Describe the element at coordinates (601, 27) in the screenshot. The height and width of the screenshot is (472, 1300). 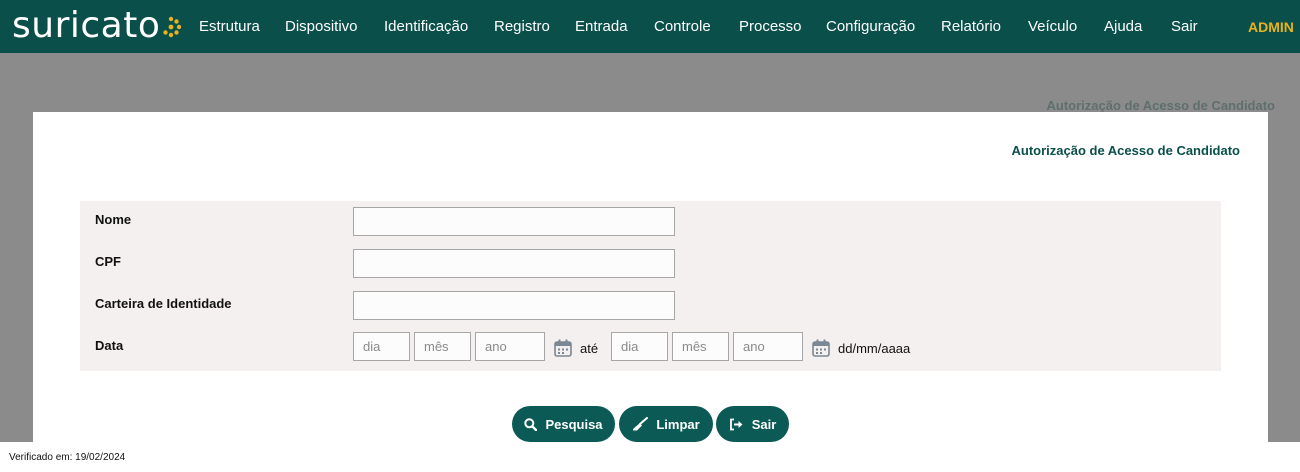
I see `nav-entrada: Entrada` at that location.